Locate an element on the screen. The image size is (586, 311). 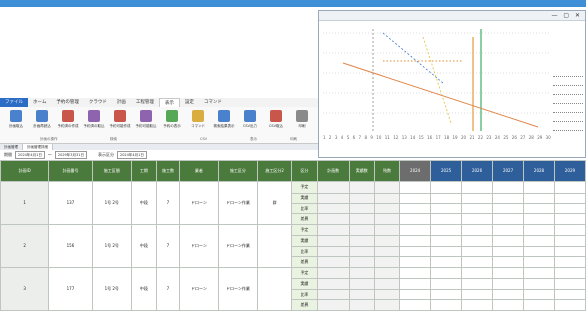
column-header: 2027 is located at coordinates (508, 171).